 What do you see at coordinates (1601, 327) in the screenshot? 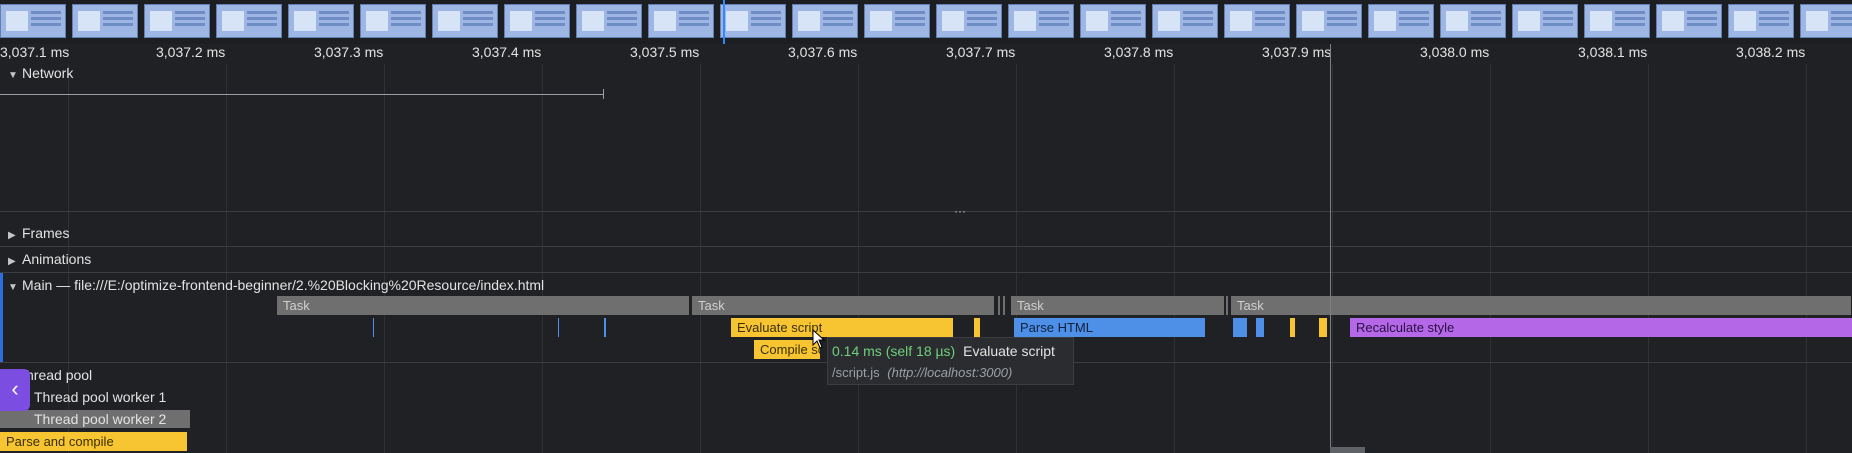
I see `flame-recalculate-style: Recalculate style` at bounding box center [1601, 327].